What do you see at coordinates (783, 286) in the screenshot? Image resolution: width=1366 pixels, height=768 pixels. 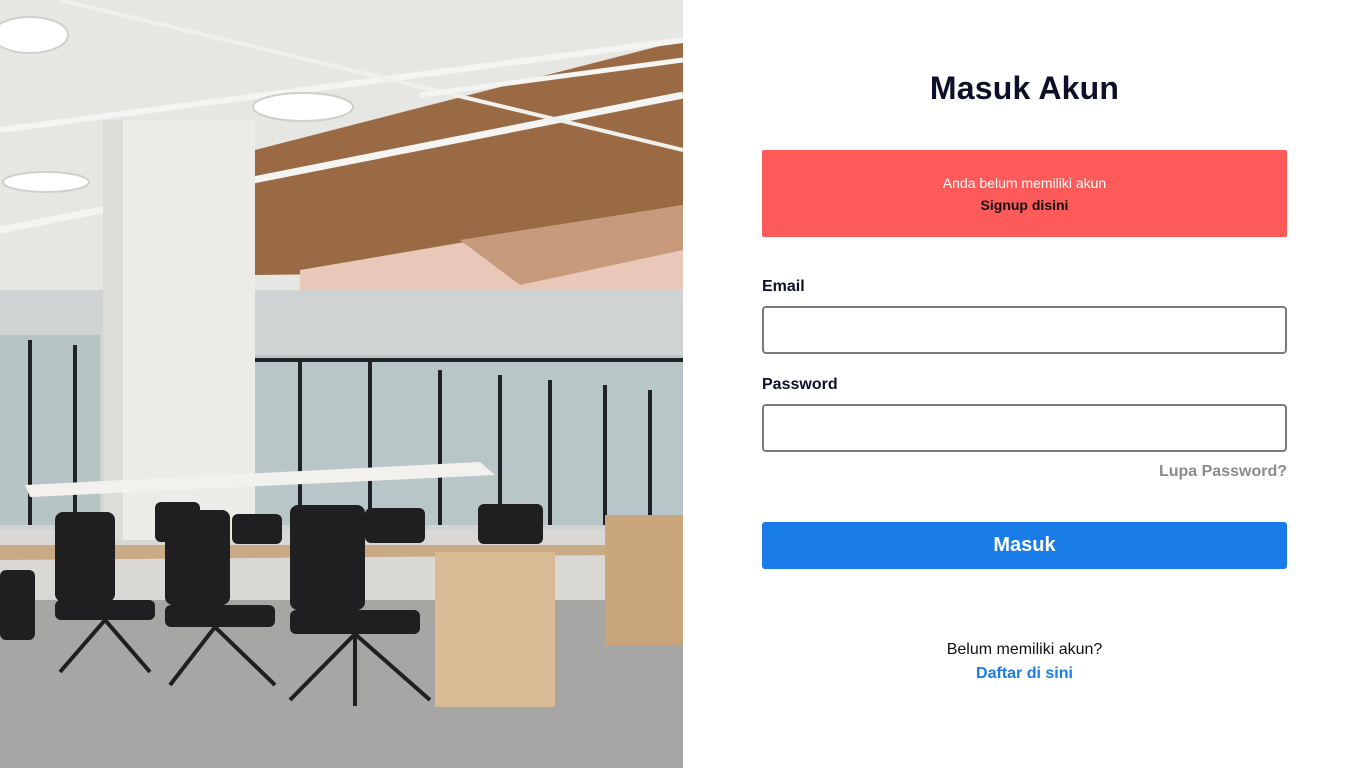 I see `email-label: Email` at bounding box center [783, 286].